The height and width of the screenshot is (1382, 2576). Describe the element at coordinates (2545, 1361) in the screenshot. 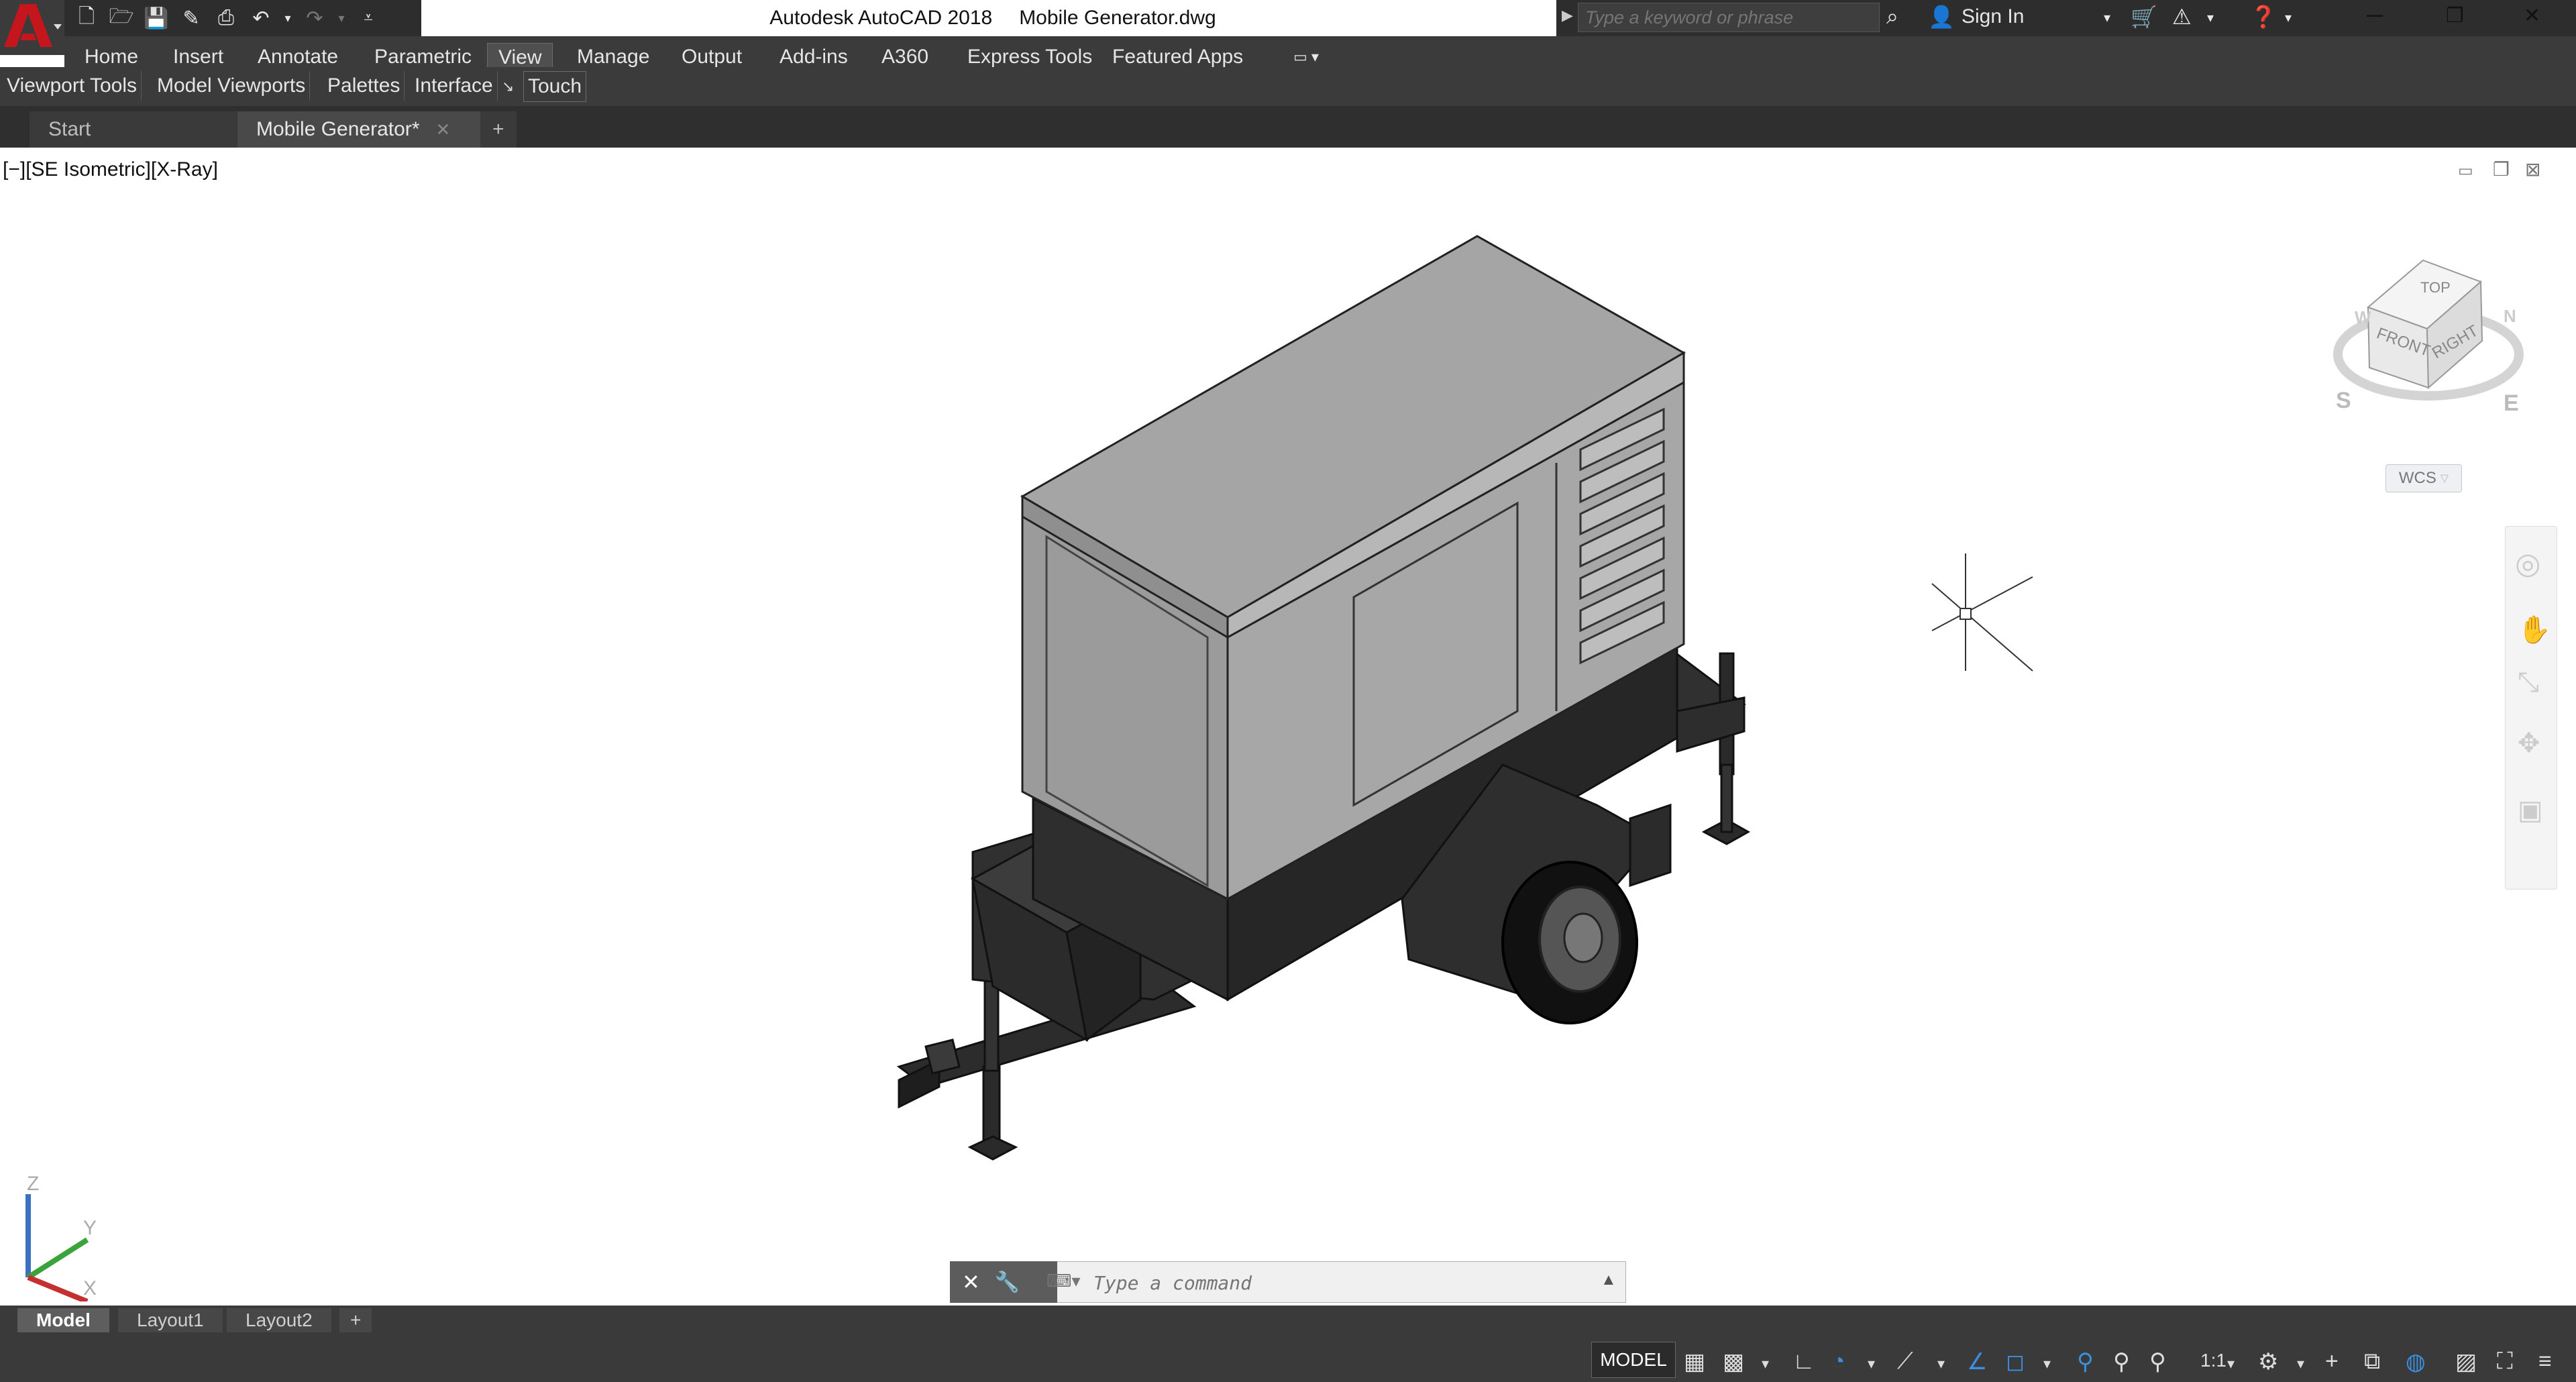

I see `customization-menu-icon: ≡` at that location.